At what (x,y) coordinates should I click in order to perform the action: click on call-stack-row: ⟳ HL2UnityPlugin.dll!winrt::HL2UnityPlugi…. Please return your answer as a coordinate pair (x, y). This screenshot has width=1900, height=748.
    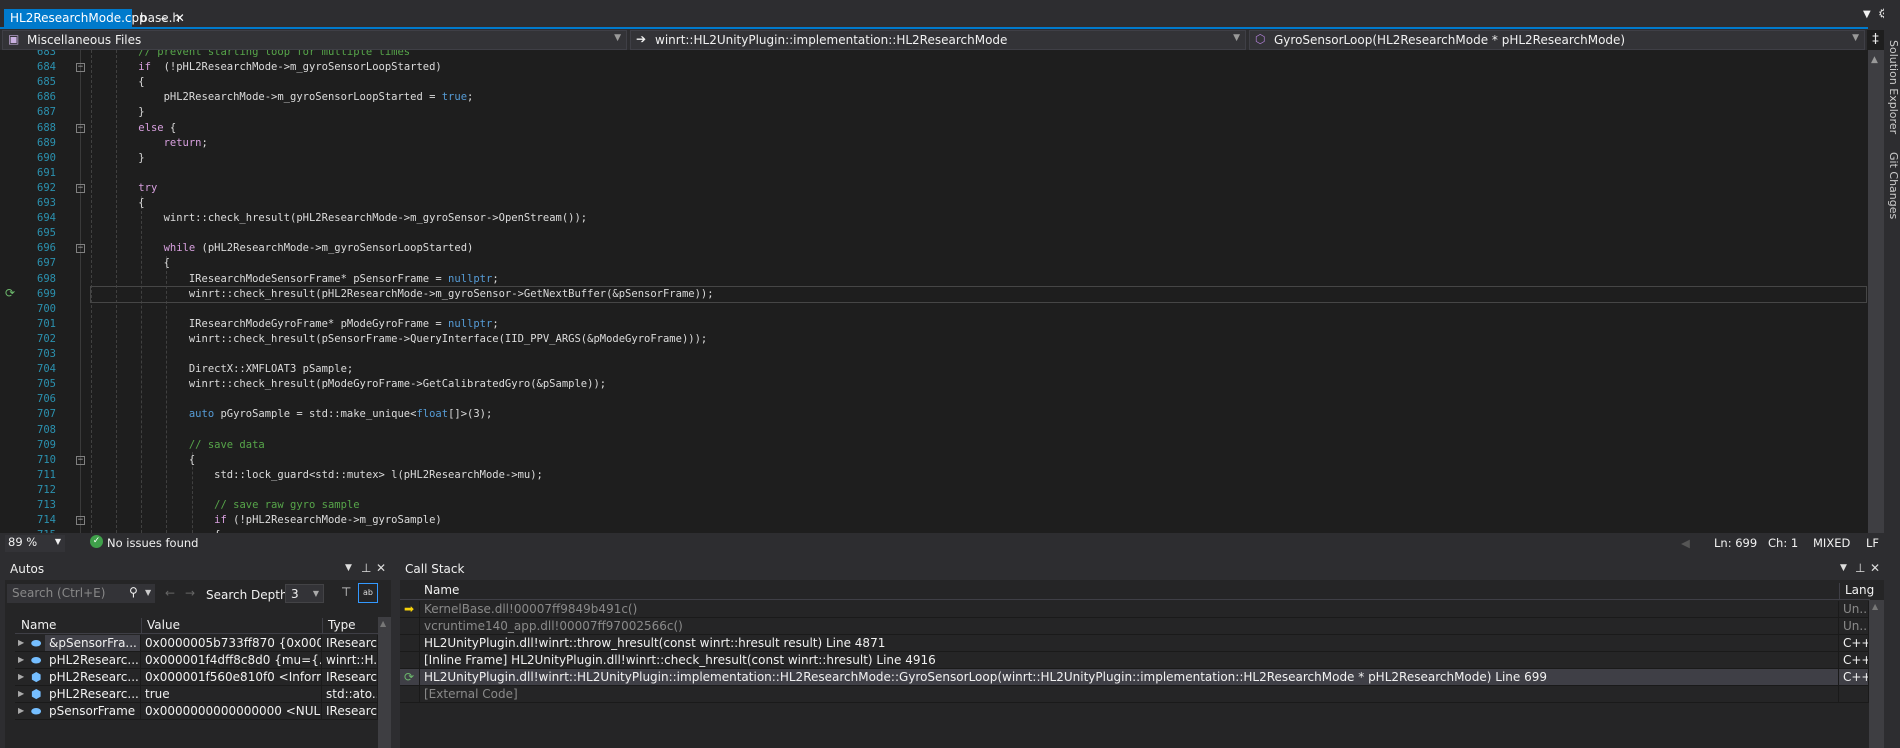
    Looking at the image, I should click on (1134, 677).